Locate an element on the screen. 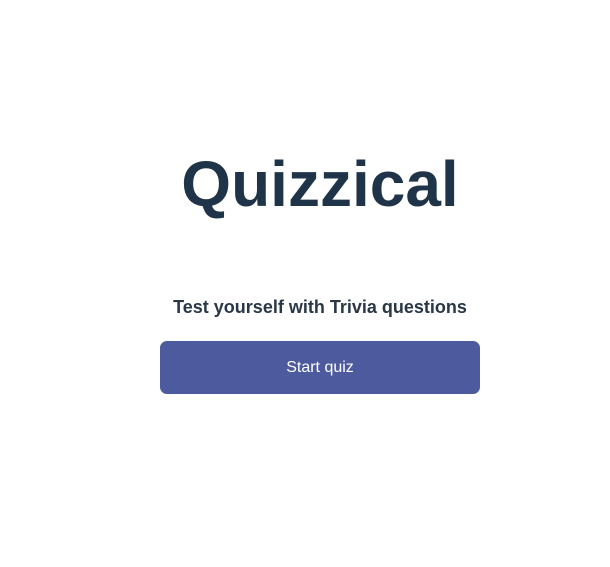 This screenshot has height=567, width=610. start-quiz-button: Start quiz is located at coordinates (320, 367).